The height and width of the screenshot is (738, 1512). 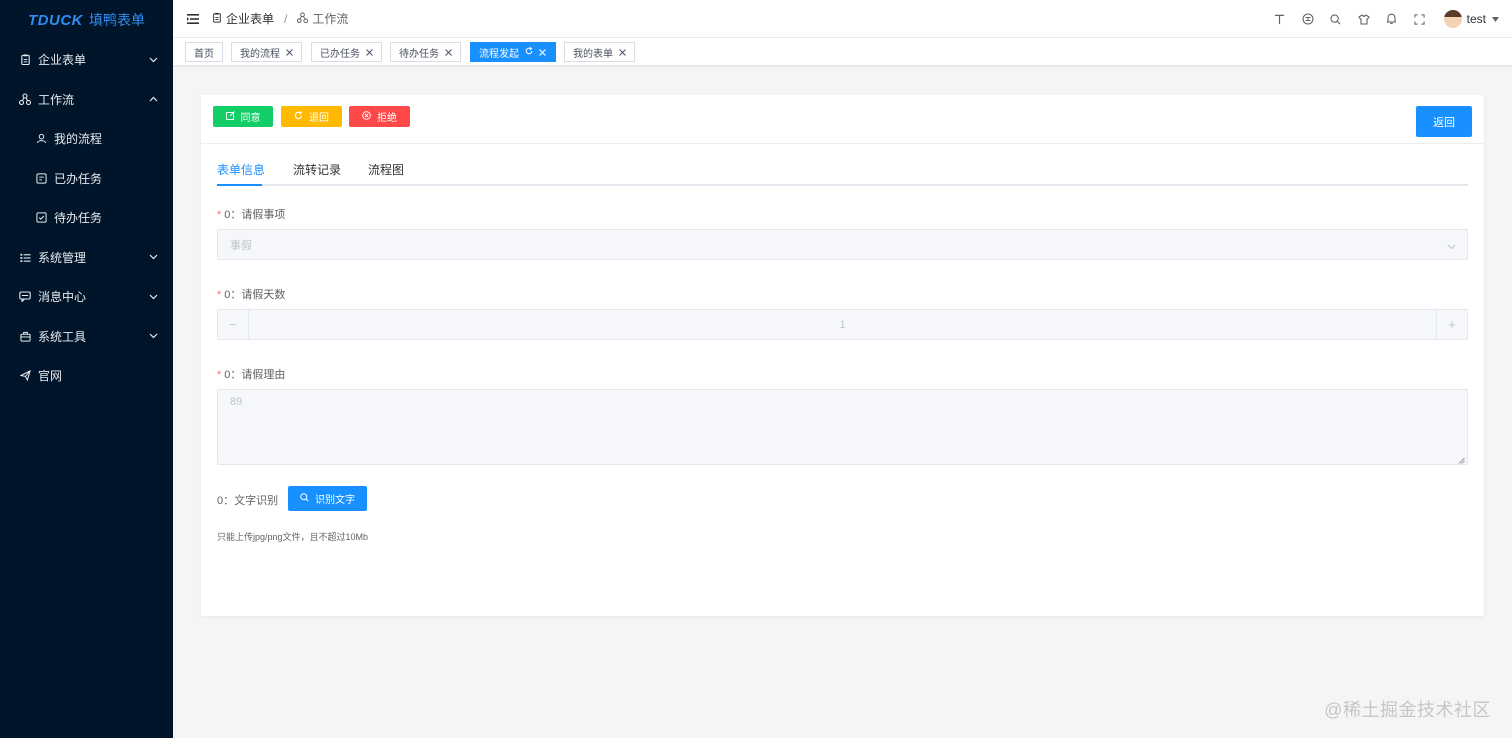 I want to click on reject-button-label: 拒绝, so click(x=387, y=118).